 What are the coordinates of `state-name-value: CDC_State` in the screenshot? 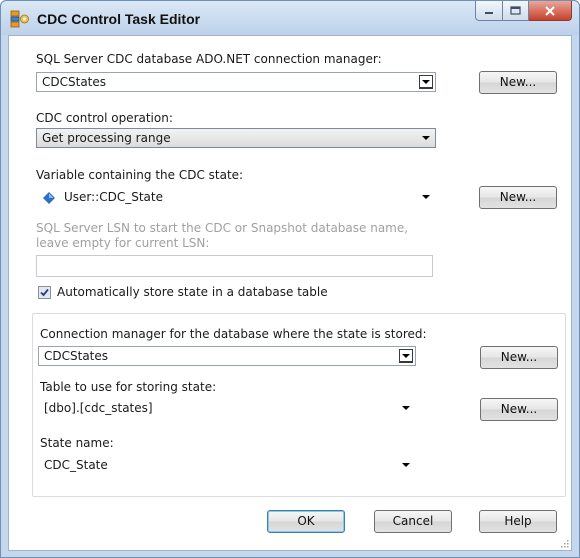 It's located at (76, 465).